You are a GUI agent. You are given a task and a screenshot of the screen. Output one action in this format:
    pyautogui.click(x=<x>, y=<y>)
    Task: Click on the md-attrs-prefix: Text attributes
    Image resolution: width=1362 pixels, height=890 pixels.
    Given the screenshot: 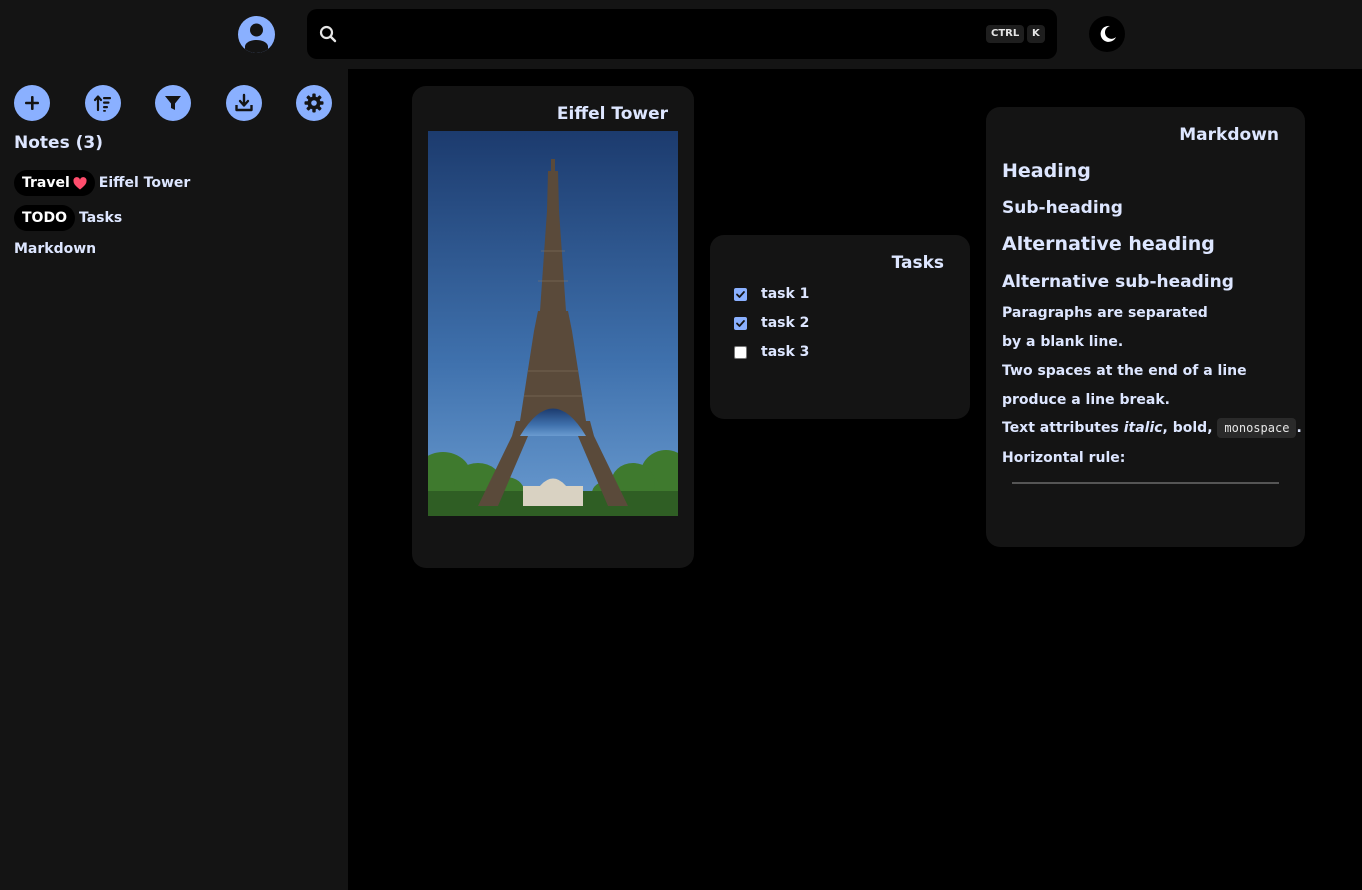 What is the action you would take?
    pyautogui.click(x=1063, y=428)
    